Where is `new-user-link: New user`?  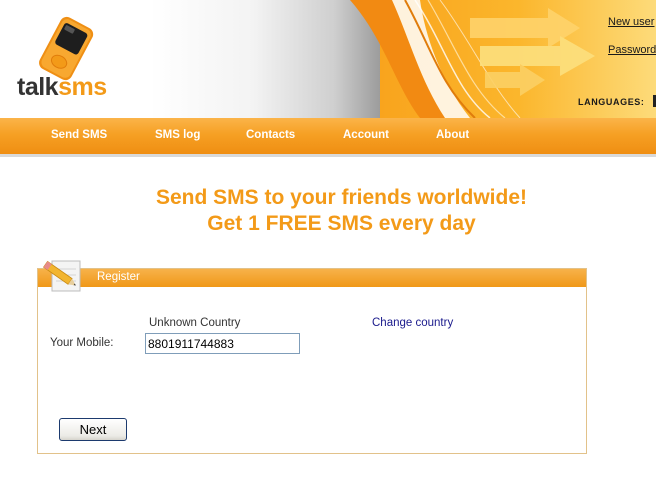 new-user-link: New user is located at coordinates (631, 22).